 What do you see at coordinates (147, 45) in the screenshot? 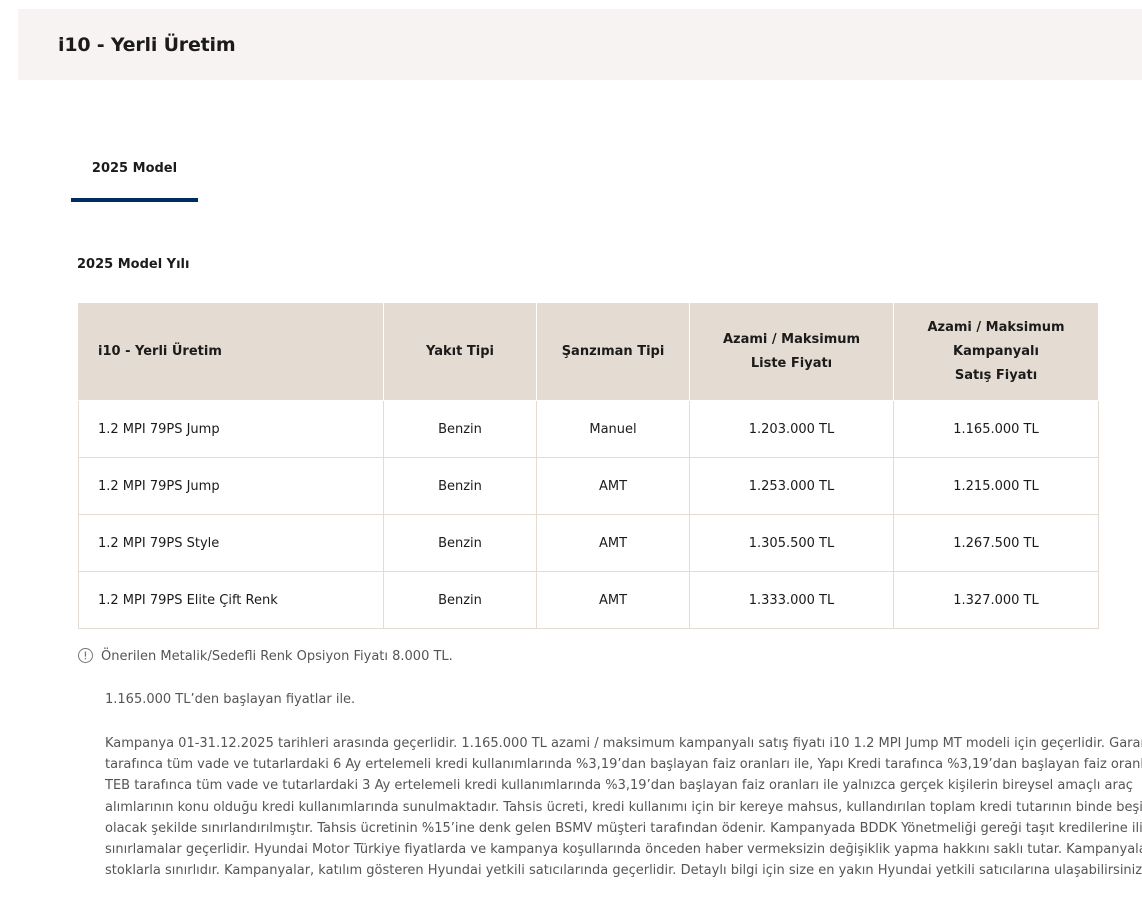
I see `page-title: i10 - Yerli Üretim` at bounding box center [147, 45].